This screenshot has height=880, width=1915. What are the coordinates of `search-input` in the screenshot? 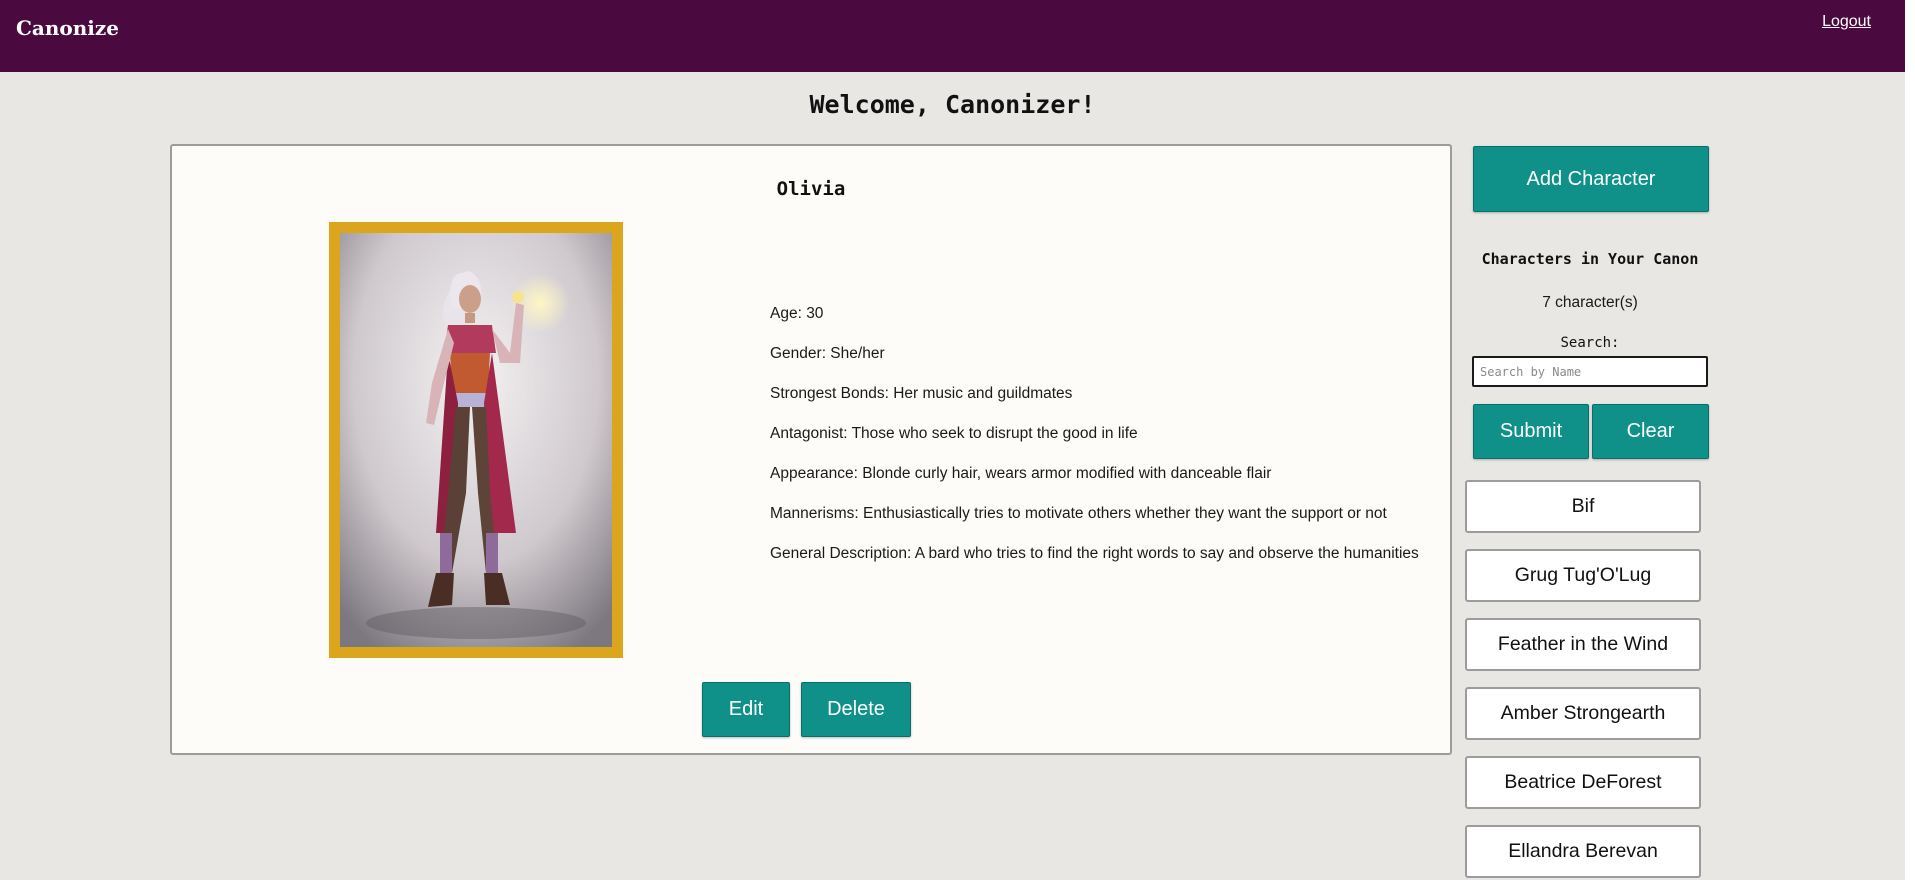 It's located at (1590, 371).